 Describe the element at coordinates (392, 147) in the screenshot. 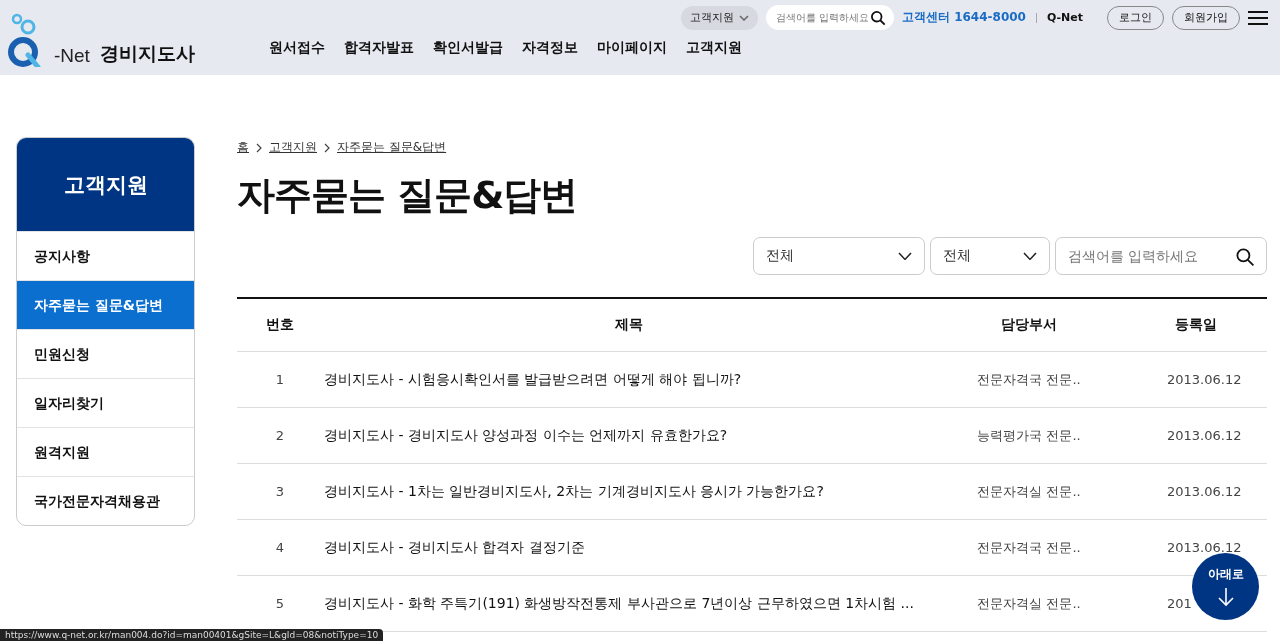

I see `breadcrumb-link: 자주묻는 질문&답변` at that location.